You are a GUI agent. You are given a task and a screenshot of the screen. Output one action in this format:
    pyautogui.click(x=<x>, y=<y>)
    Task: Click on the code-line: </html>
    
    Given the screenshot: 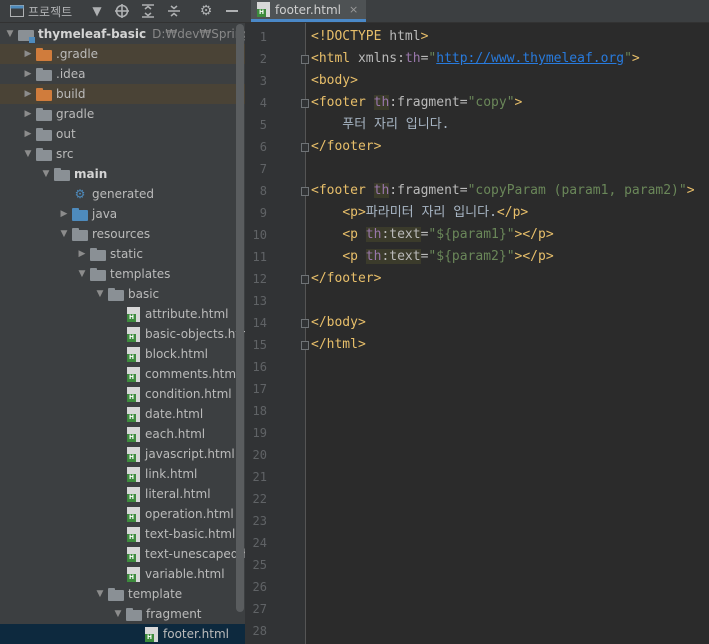 What is the action you would take?
    pyautogui.click(x=338, y=345)
    